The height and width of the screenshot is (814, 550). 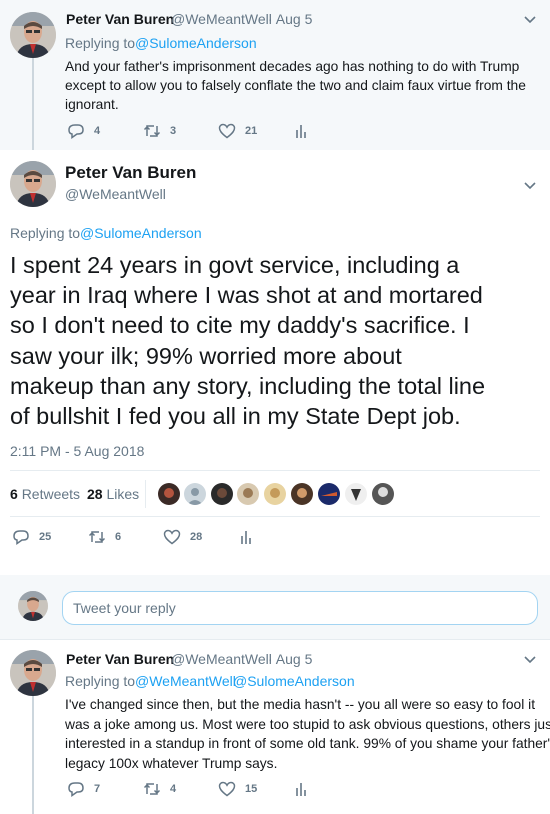 What do you see at coordinates (14, 494) in the screenshot?
I see `retweets-number: 6` at bounding box center [14, 494].